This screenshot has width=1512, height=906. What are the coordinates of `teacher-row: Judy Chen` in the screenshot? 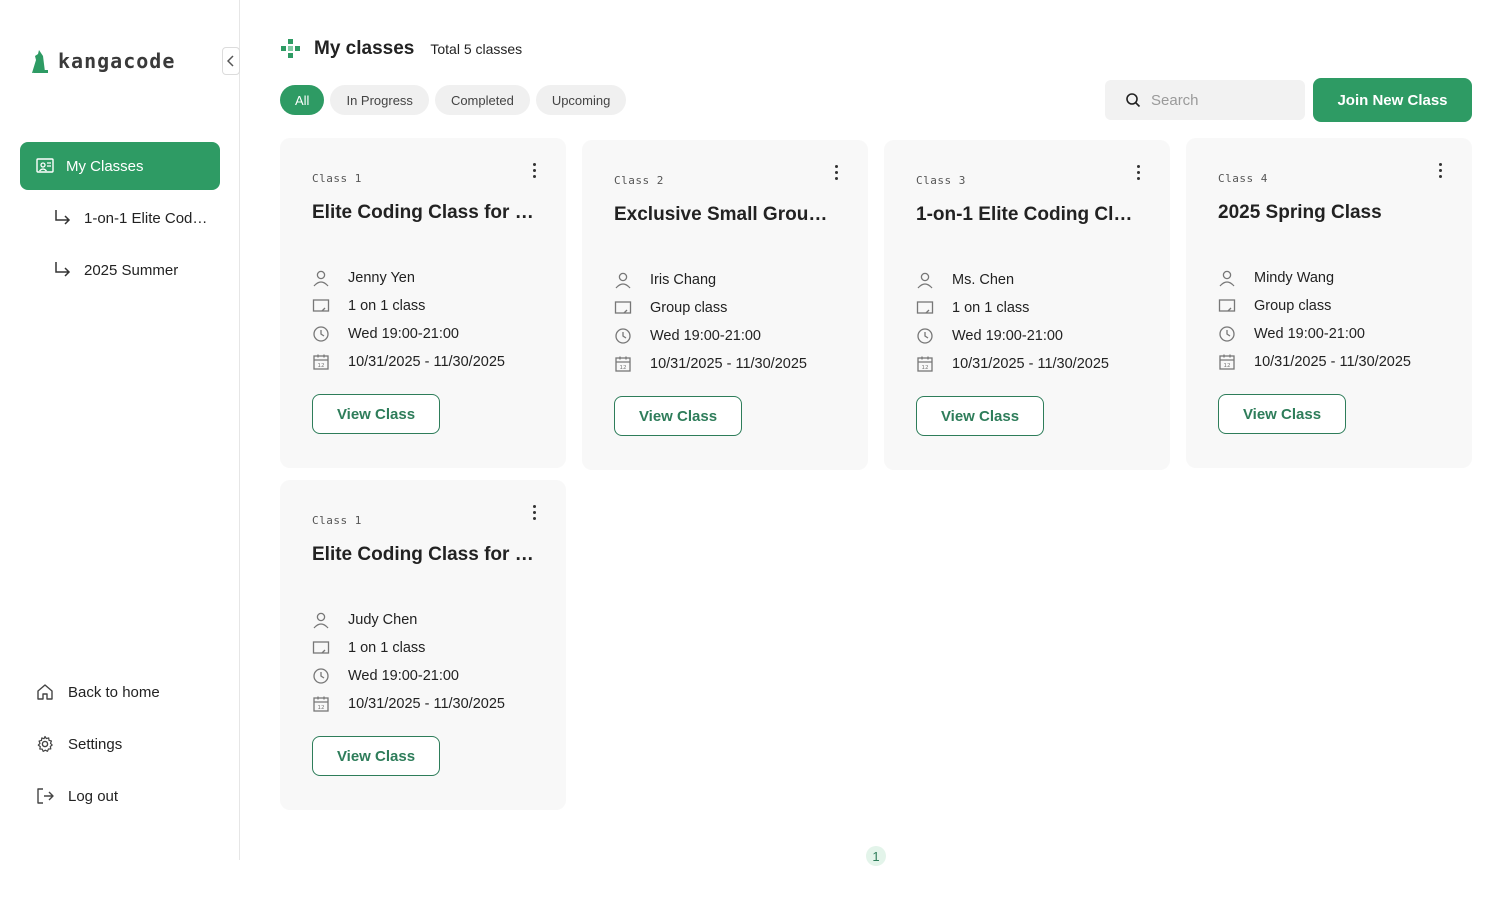 It's located at (408, 620).